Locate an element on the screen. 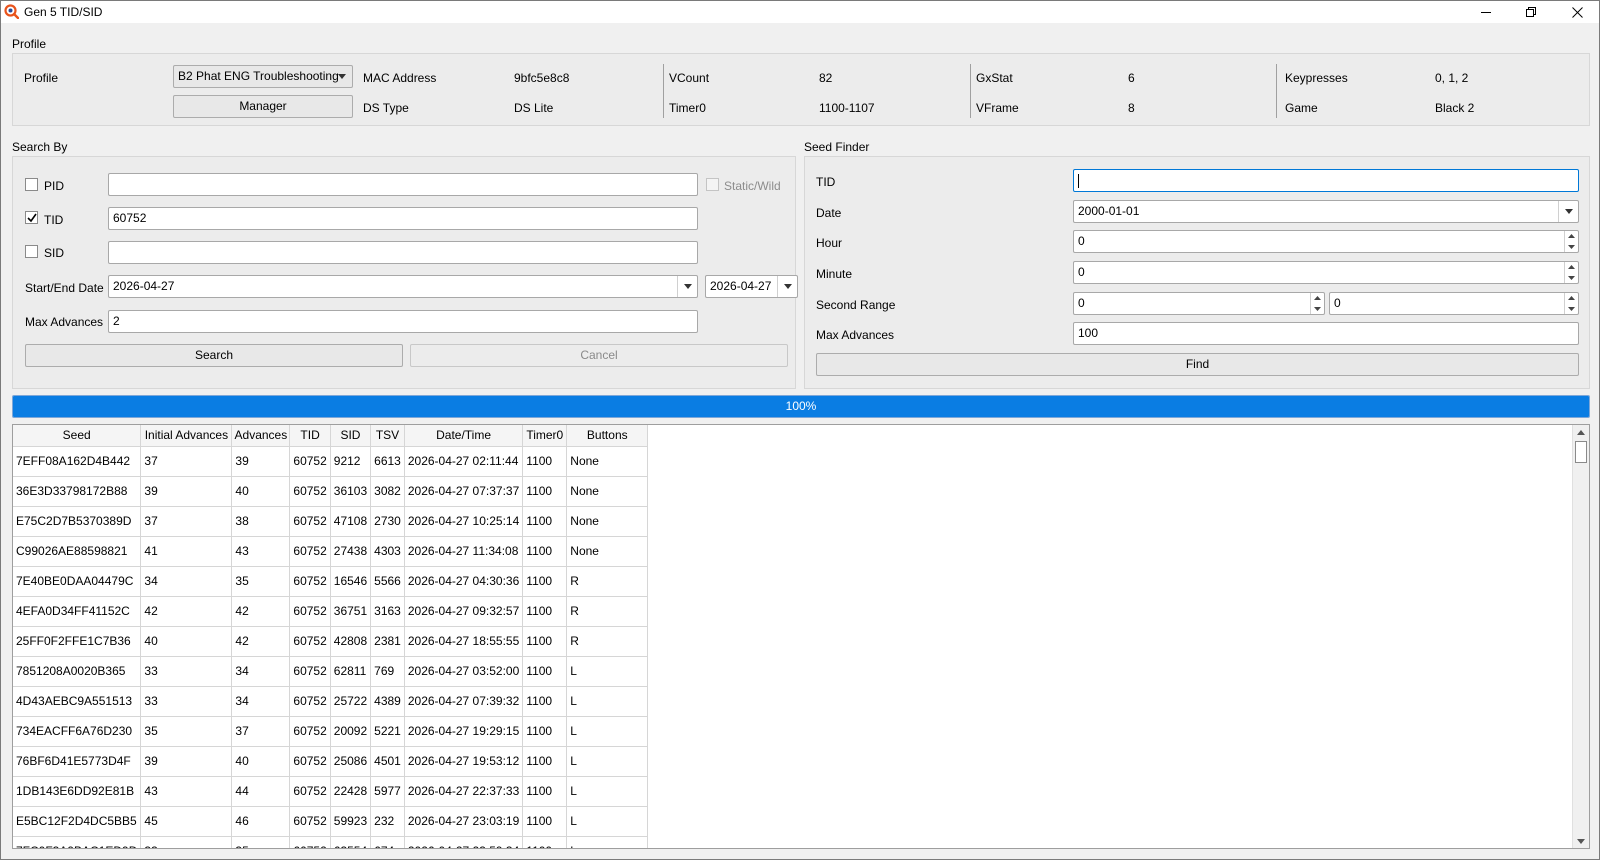 Image resolution: width=1600 pixels, height=860 pixels. table-cell: 25086 is located at coordinates (351, 761).